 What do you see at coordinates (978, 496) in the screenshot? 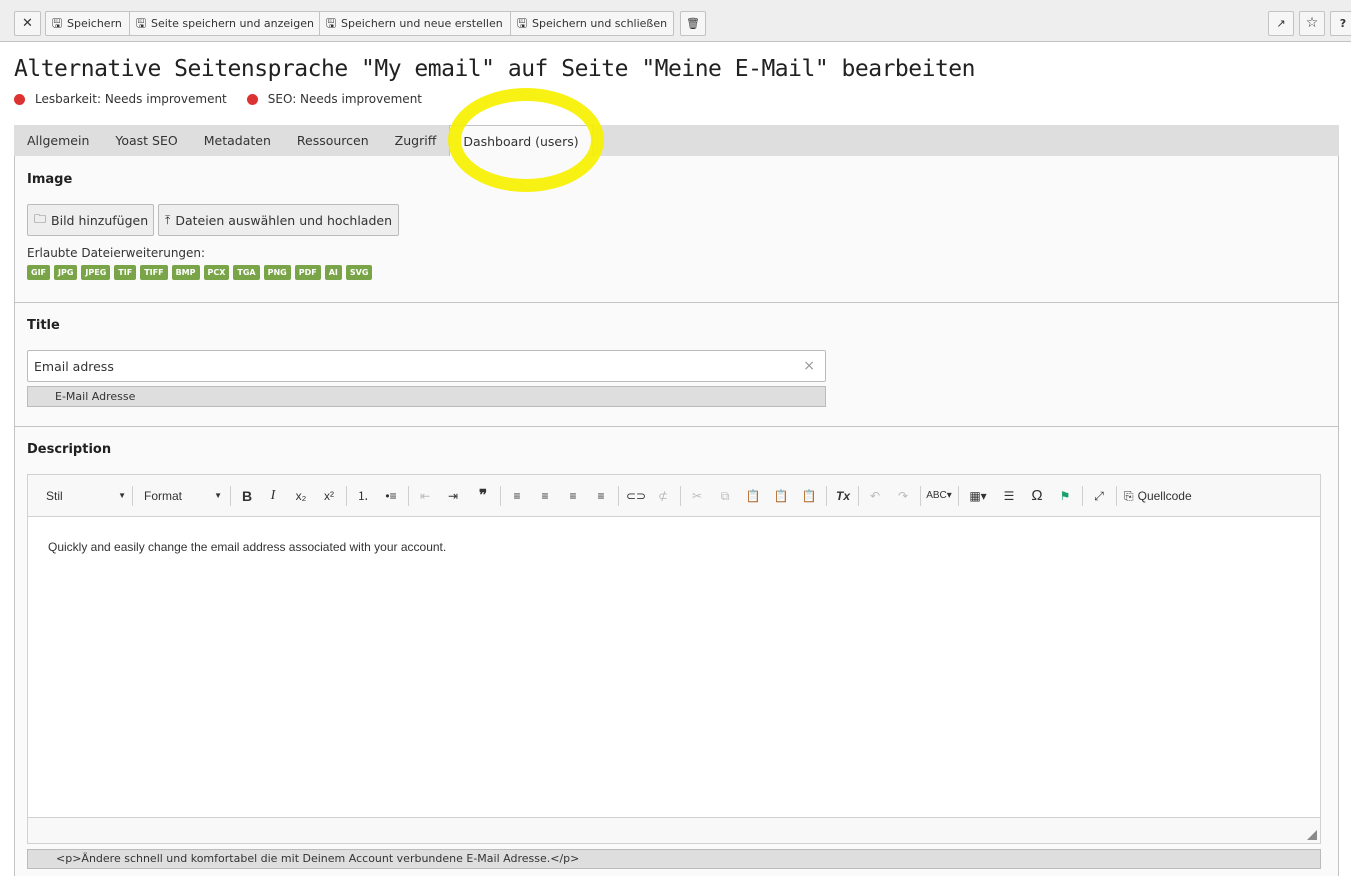
I see `table-icon: ▦▾` at bounding box center [978, 496].